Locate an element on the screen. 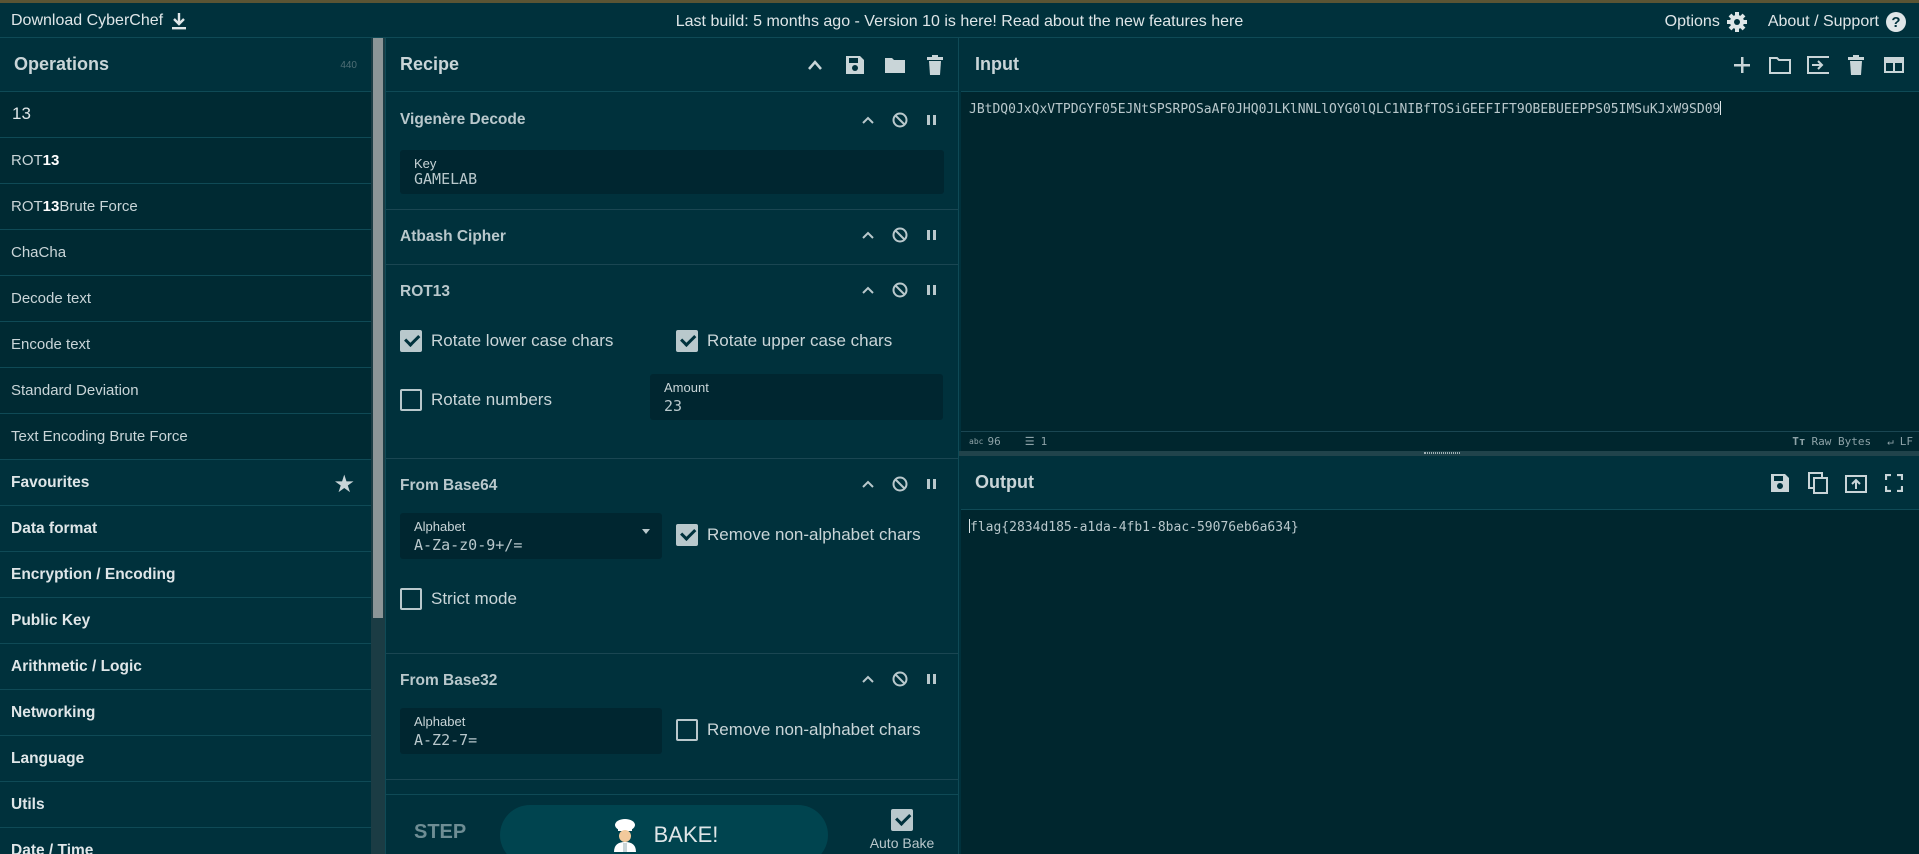 Image resolution: width=1919 pixels, height=854 pixels. category-language: Language is located at coordinates (185, 759).